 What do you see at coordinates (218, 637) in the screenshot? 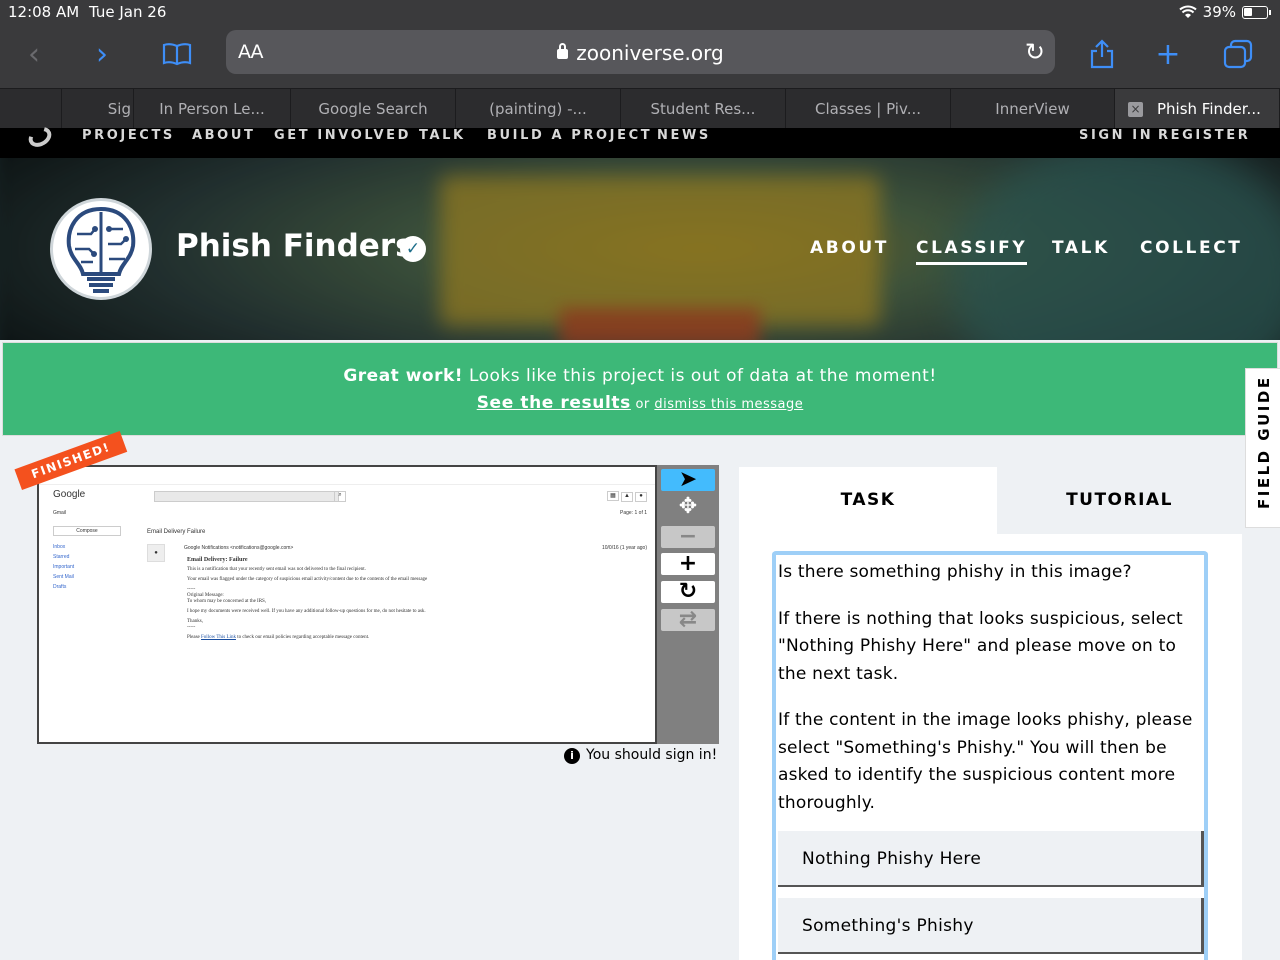
I see `email-suspicious-link: Follow This Link` at bounding box center [218, 637].